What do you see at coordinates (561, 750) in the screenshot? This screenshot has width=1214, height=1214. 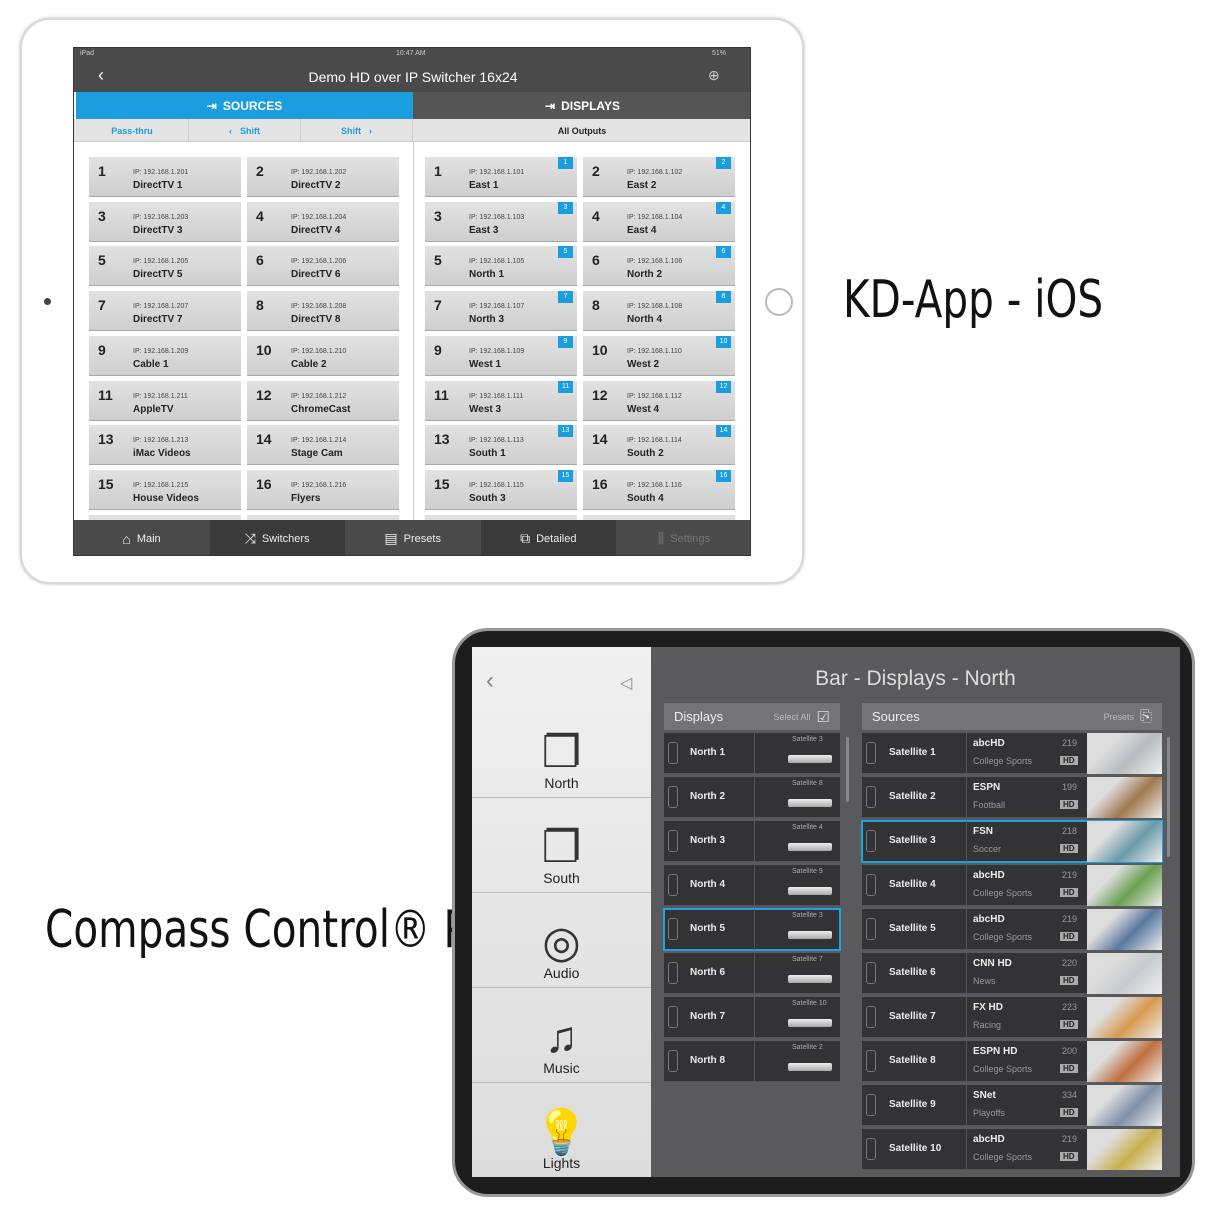 I see `sidebar-item-north: ❐ North` at bounding box center [561, 750].